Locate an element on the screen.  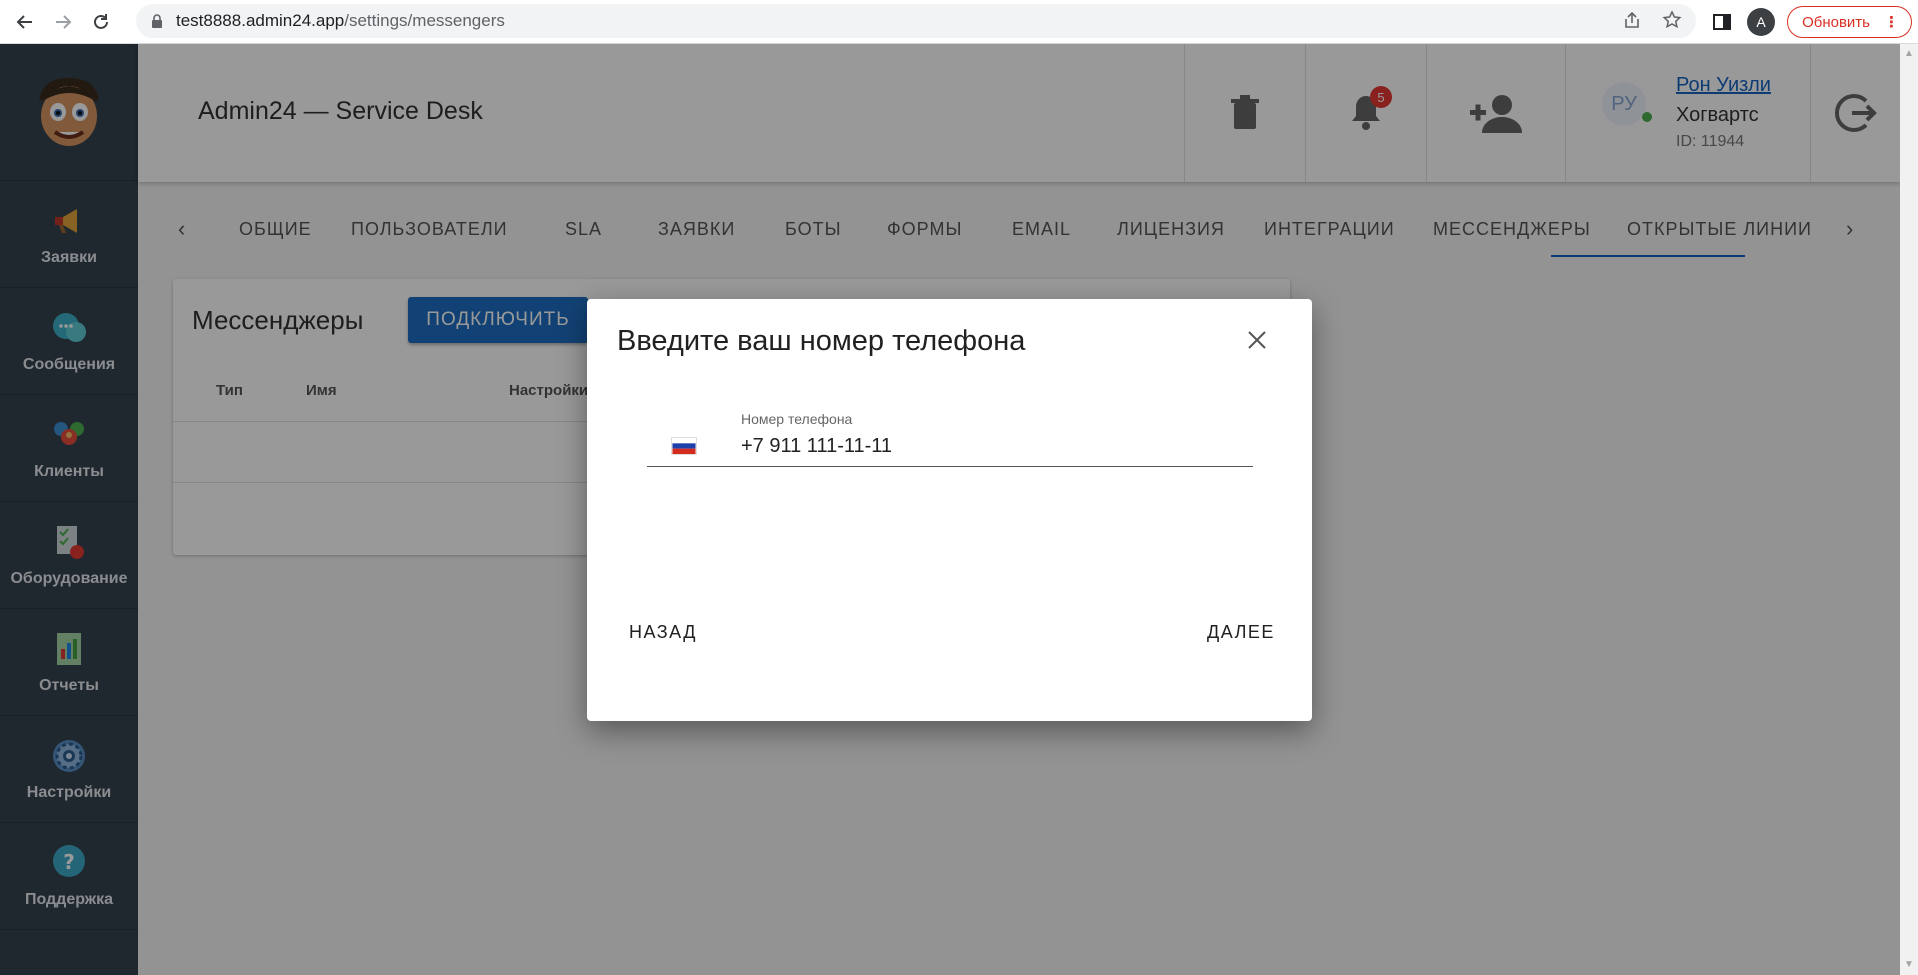
back-arrow-icon is located at coordinates (25, 22).